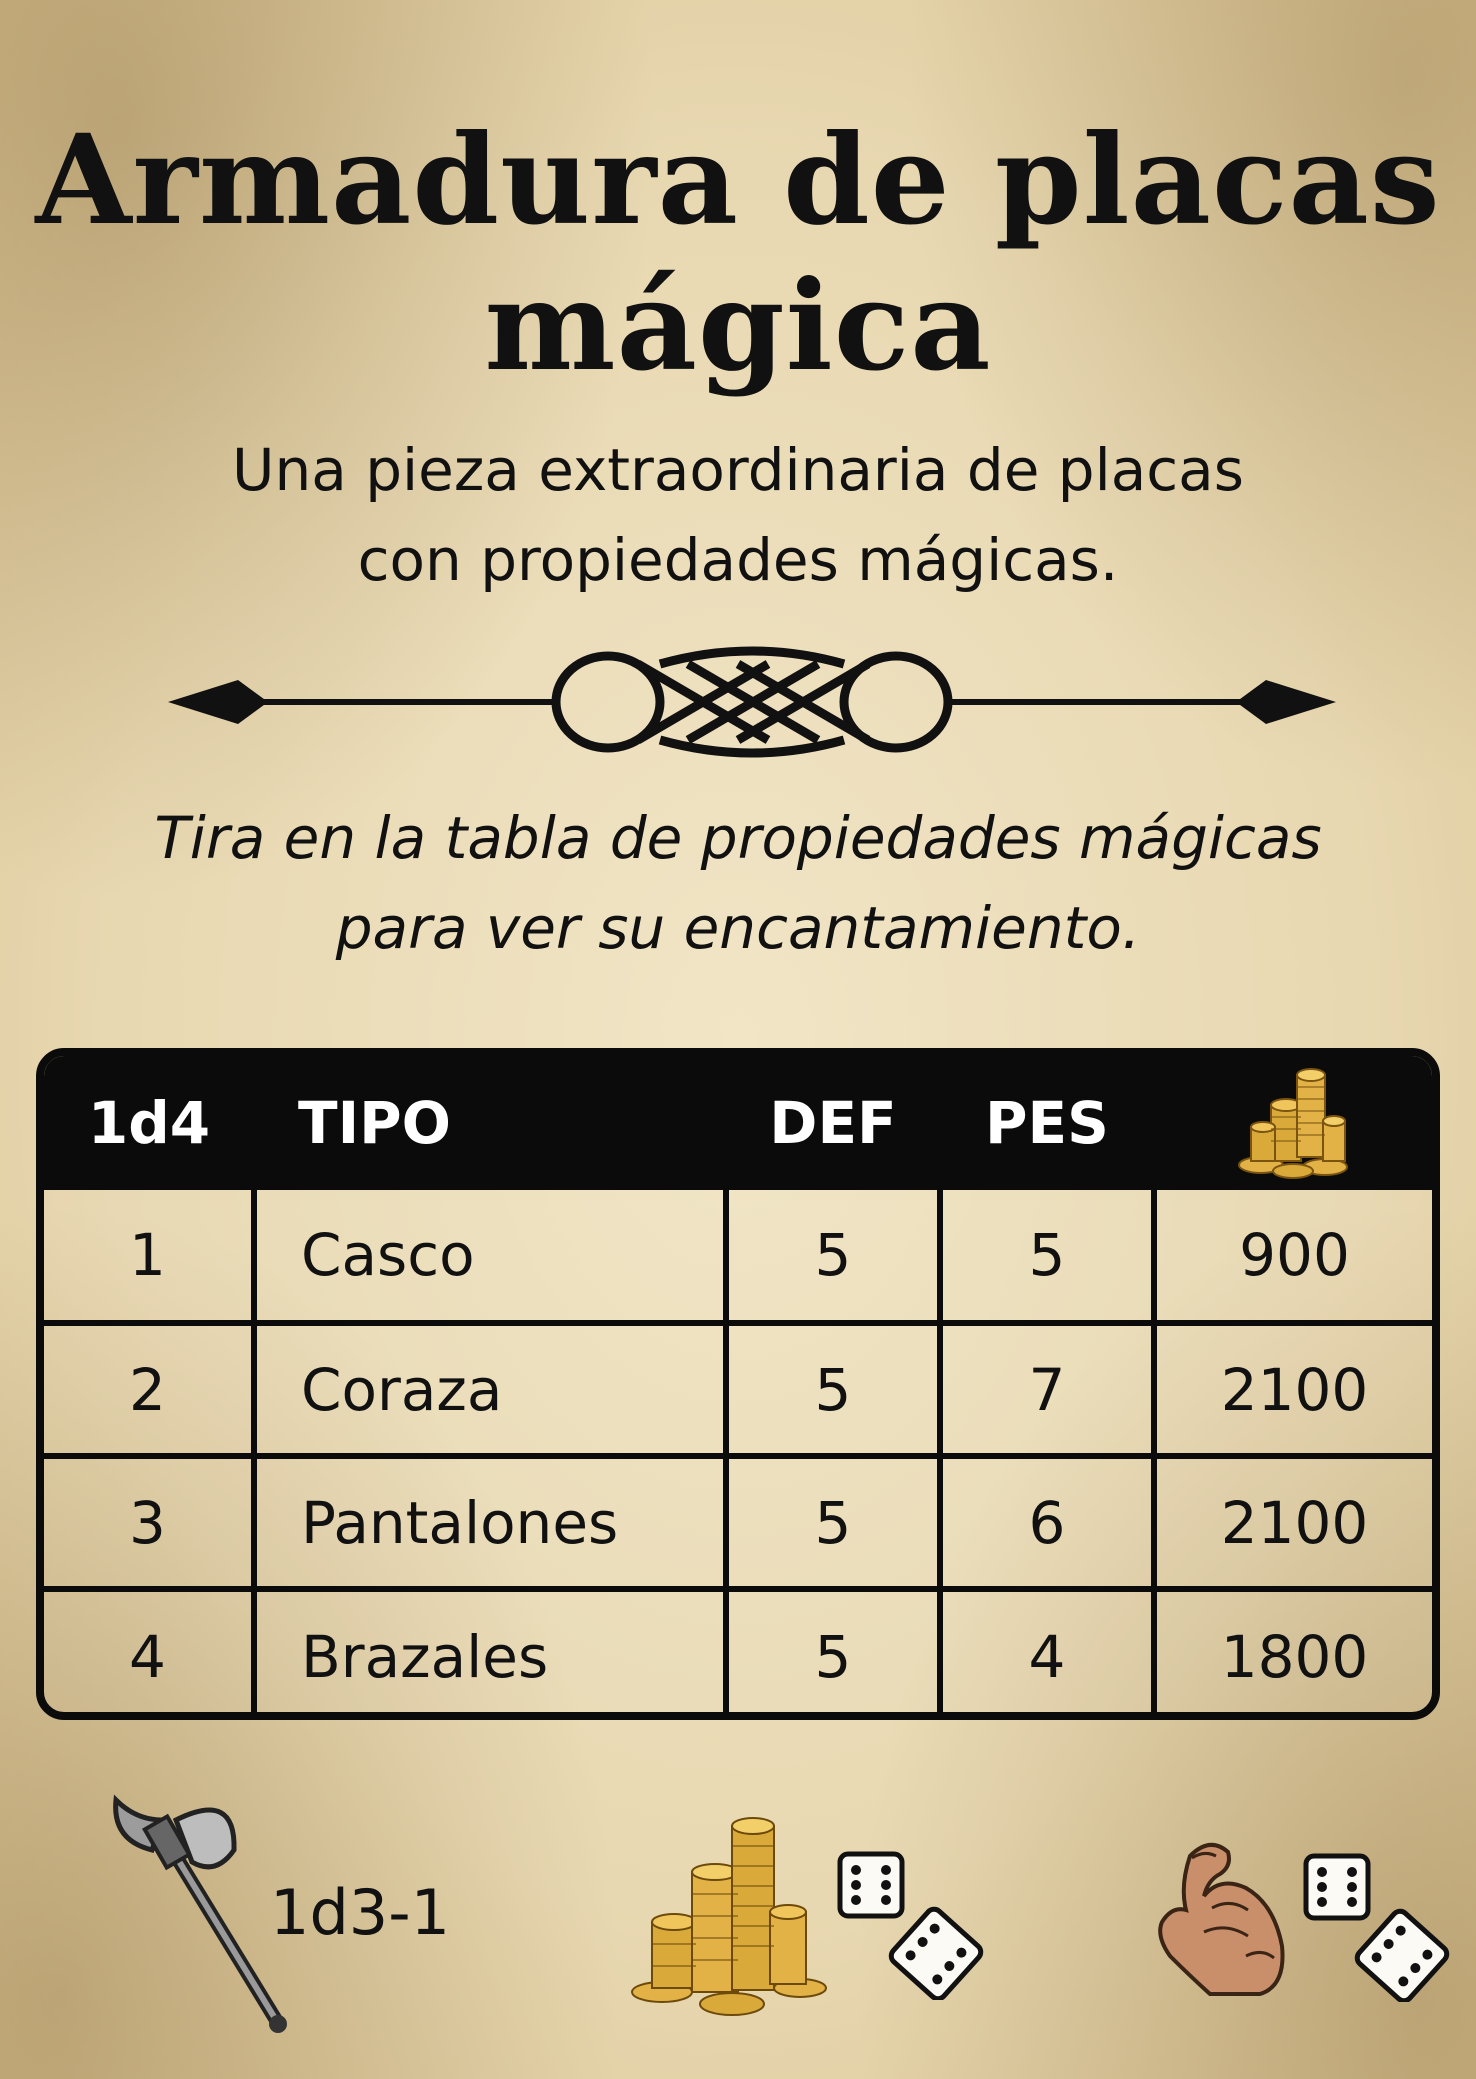 The width and height of the screenshot is (1476, 2079). What do you see at coordinates (490, 1258) in the screenshot?
I see `cell-type: Casco` at bounding box center [490, 1258].